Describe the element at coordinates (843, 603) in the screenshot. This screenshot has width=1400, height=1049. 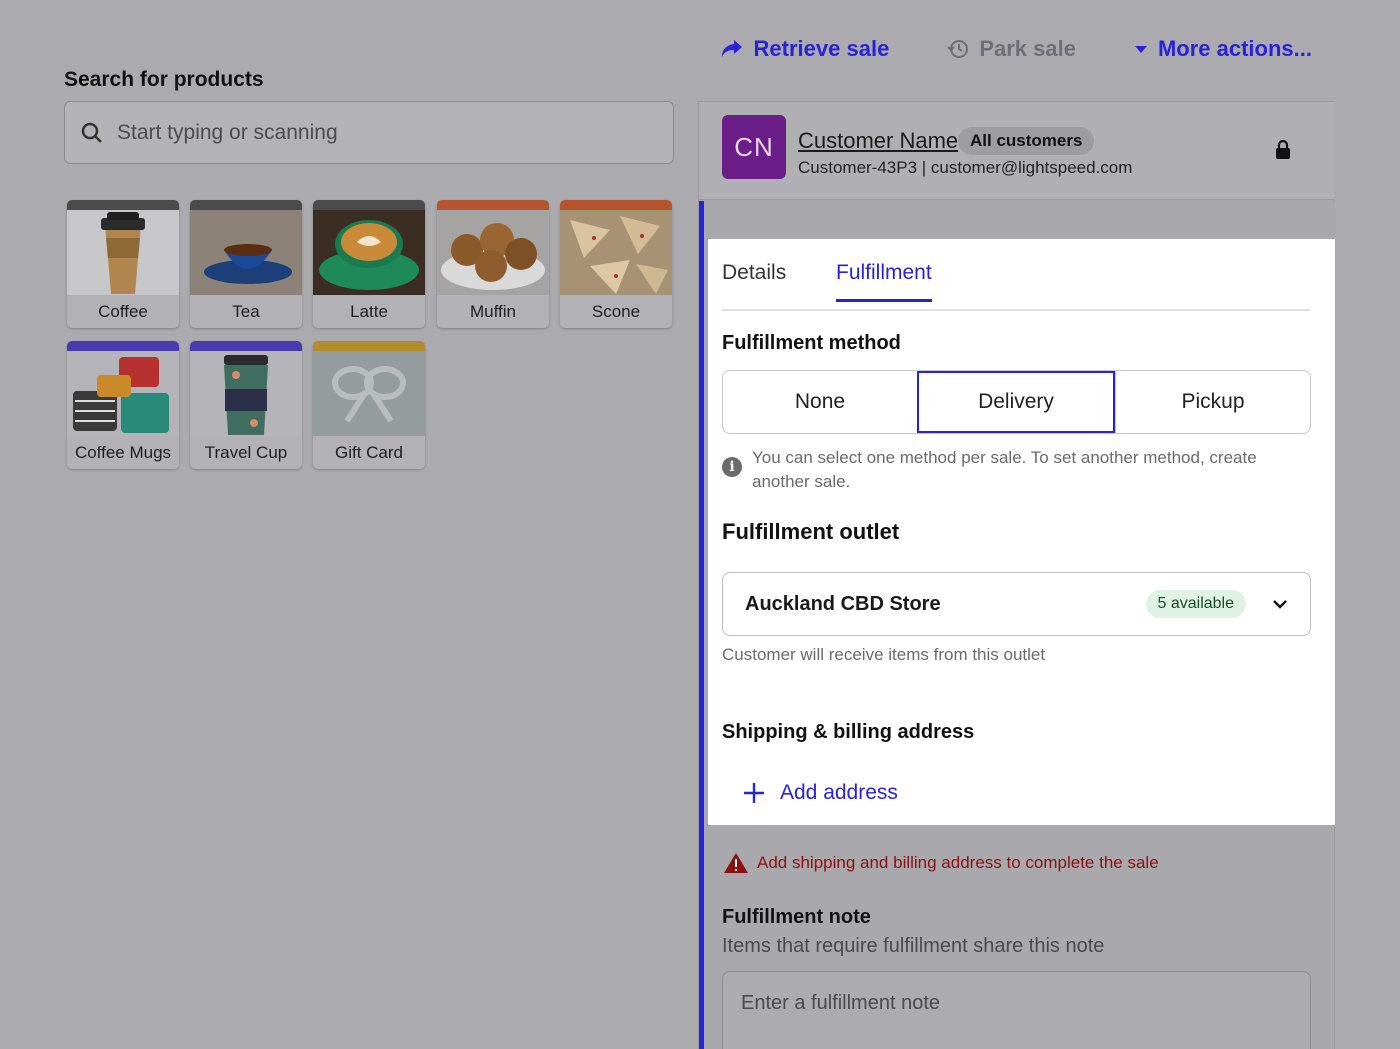
I see `outlet-name: Auckland CBD Store` at that location.